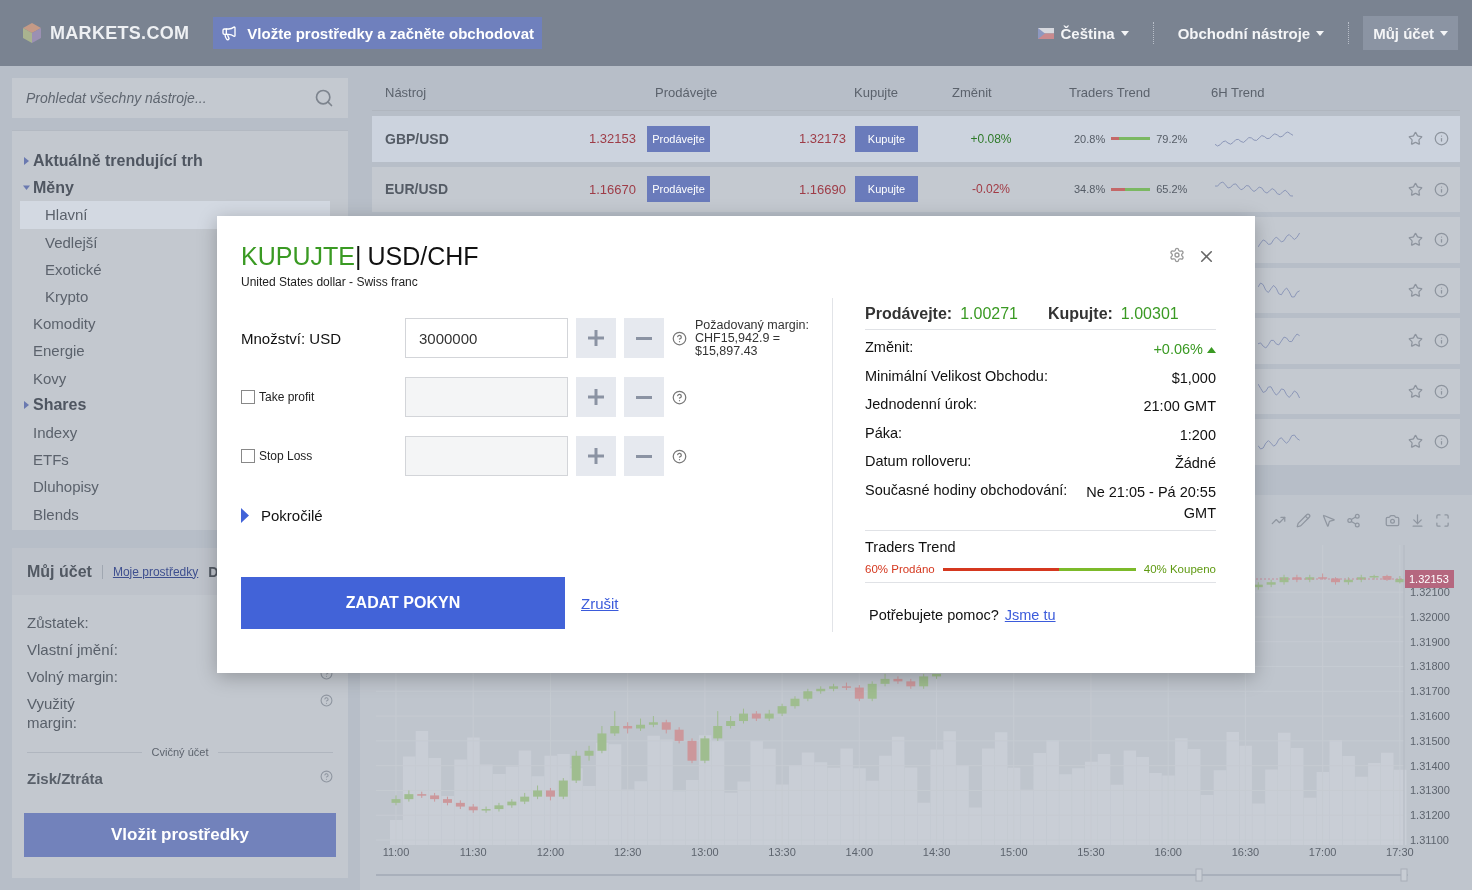  I want to click on sparkline, so click(1279, 340).